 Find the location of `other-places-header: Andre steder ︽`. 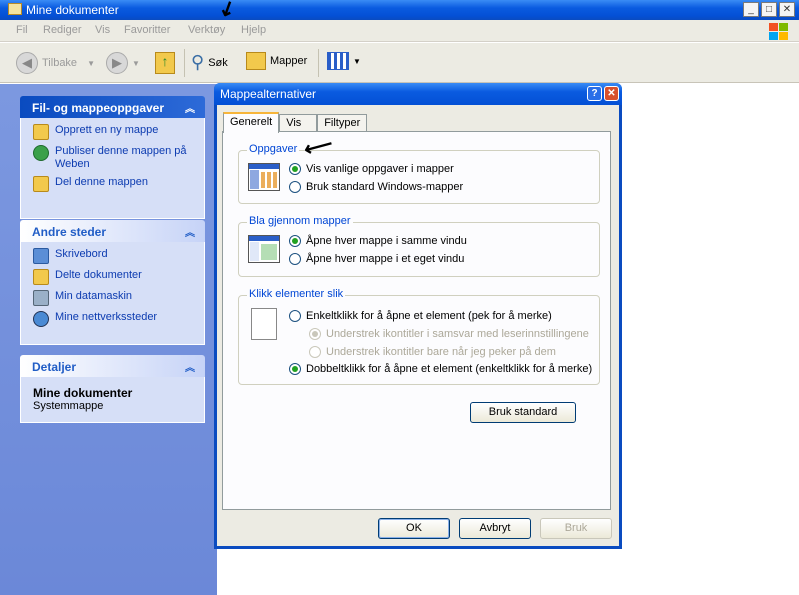

other-places-header: Andre steder ︽ is located at coordinates (112, 231).